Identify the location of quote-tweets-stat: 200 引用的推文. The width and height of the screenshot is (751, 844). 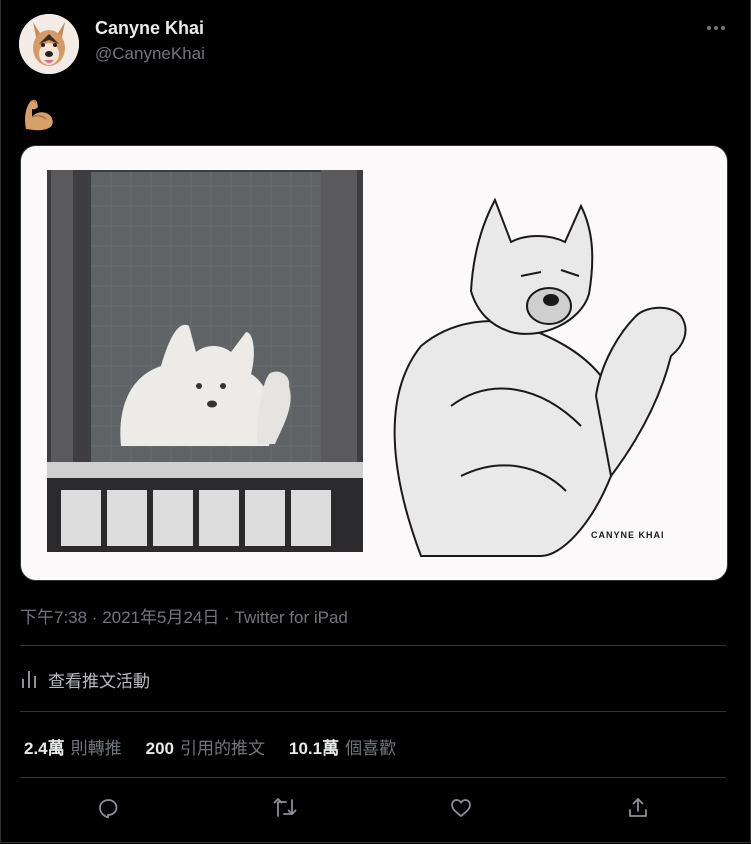
(205, 746).